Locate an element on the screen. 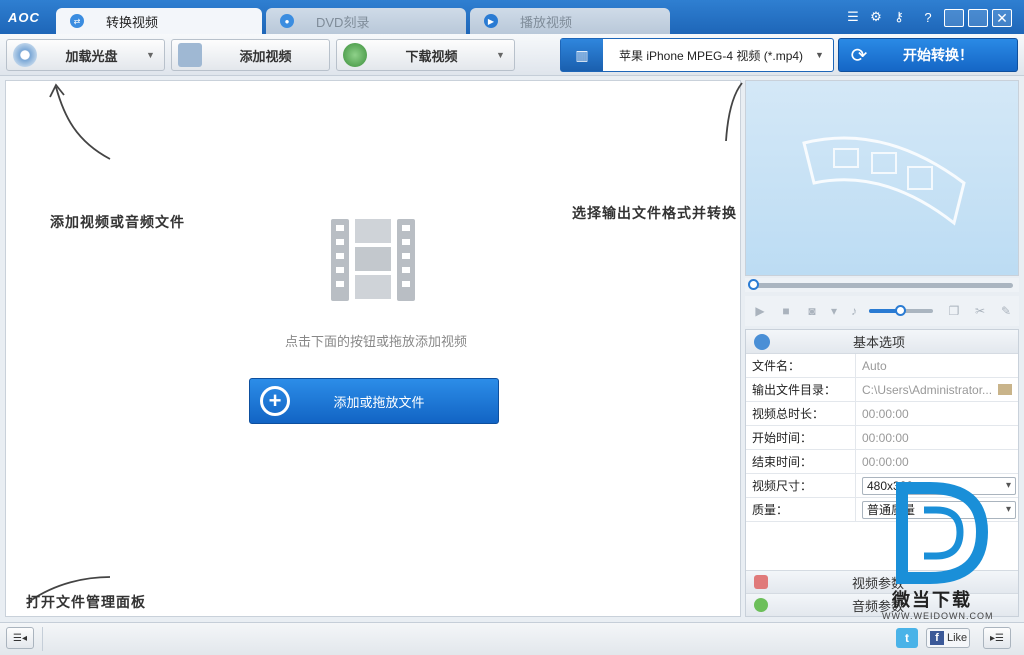 The image size is (1024, 655). add-video-button: 添加视频 is located at coordinates (250, 55).